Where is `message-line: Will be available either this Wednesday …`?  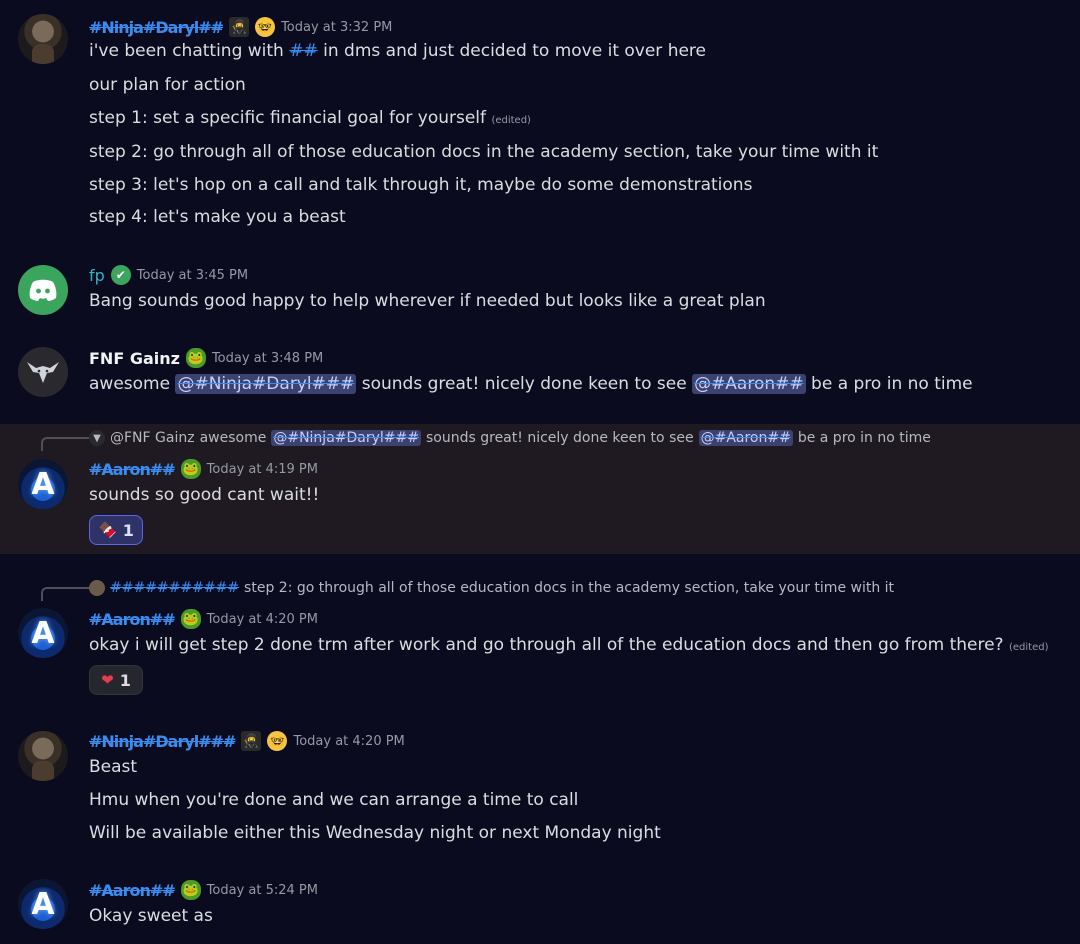
message-line: Will be available either this Wednesday … is located at coordinates (375, 833).